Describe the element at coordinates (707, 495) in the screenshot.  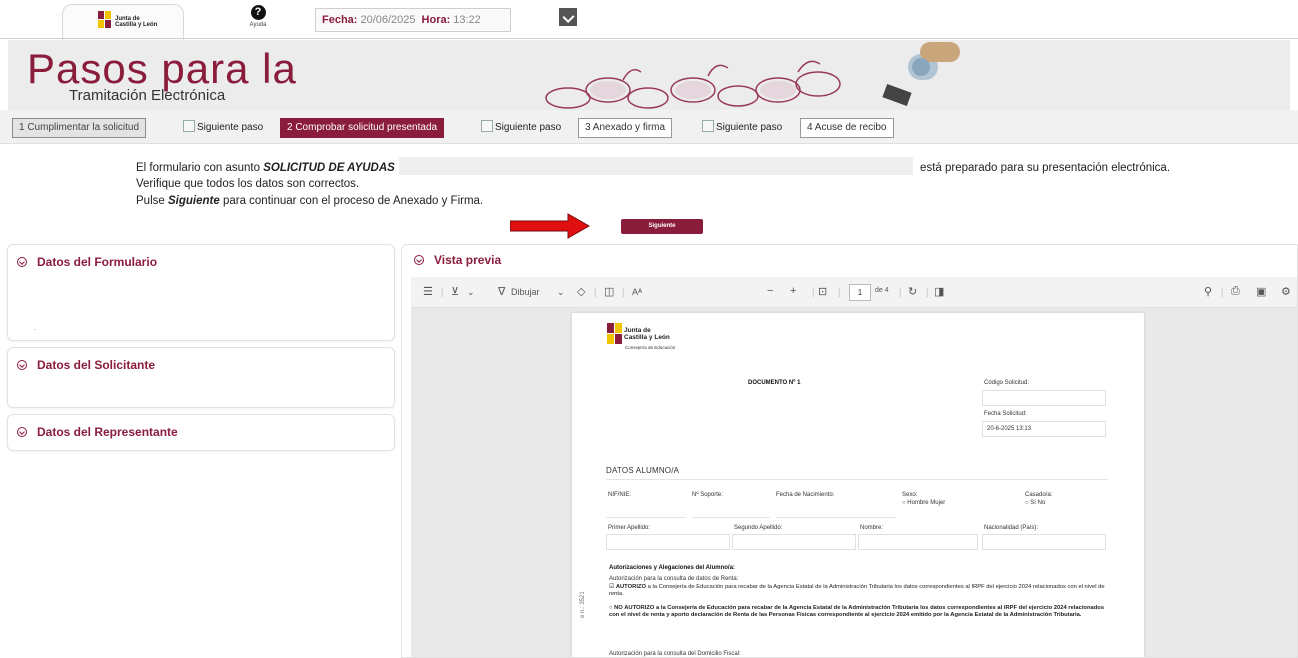
I see `soporte-label: Nº Soporte:` at that location.